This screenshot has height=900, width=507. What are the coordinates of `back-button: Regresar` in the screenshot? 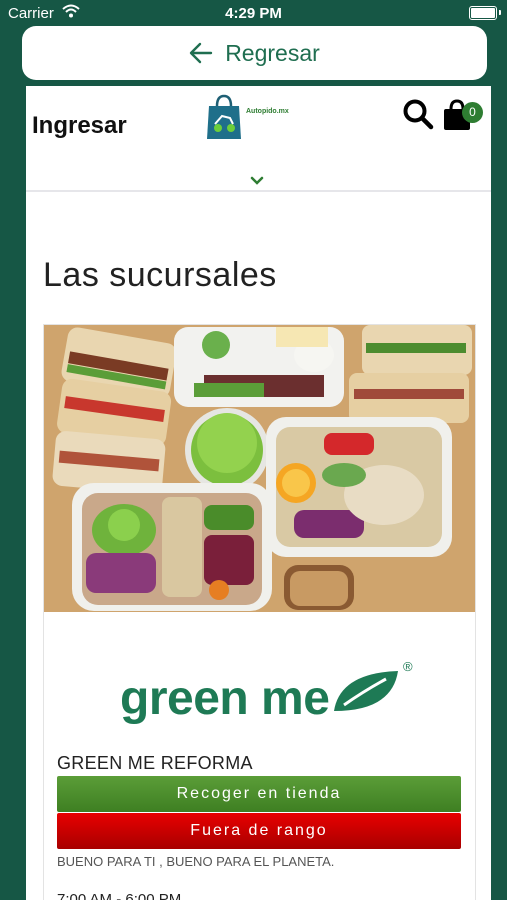 It's located at (254, 53).